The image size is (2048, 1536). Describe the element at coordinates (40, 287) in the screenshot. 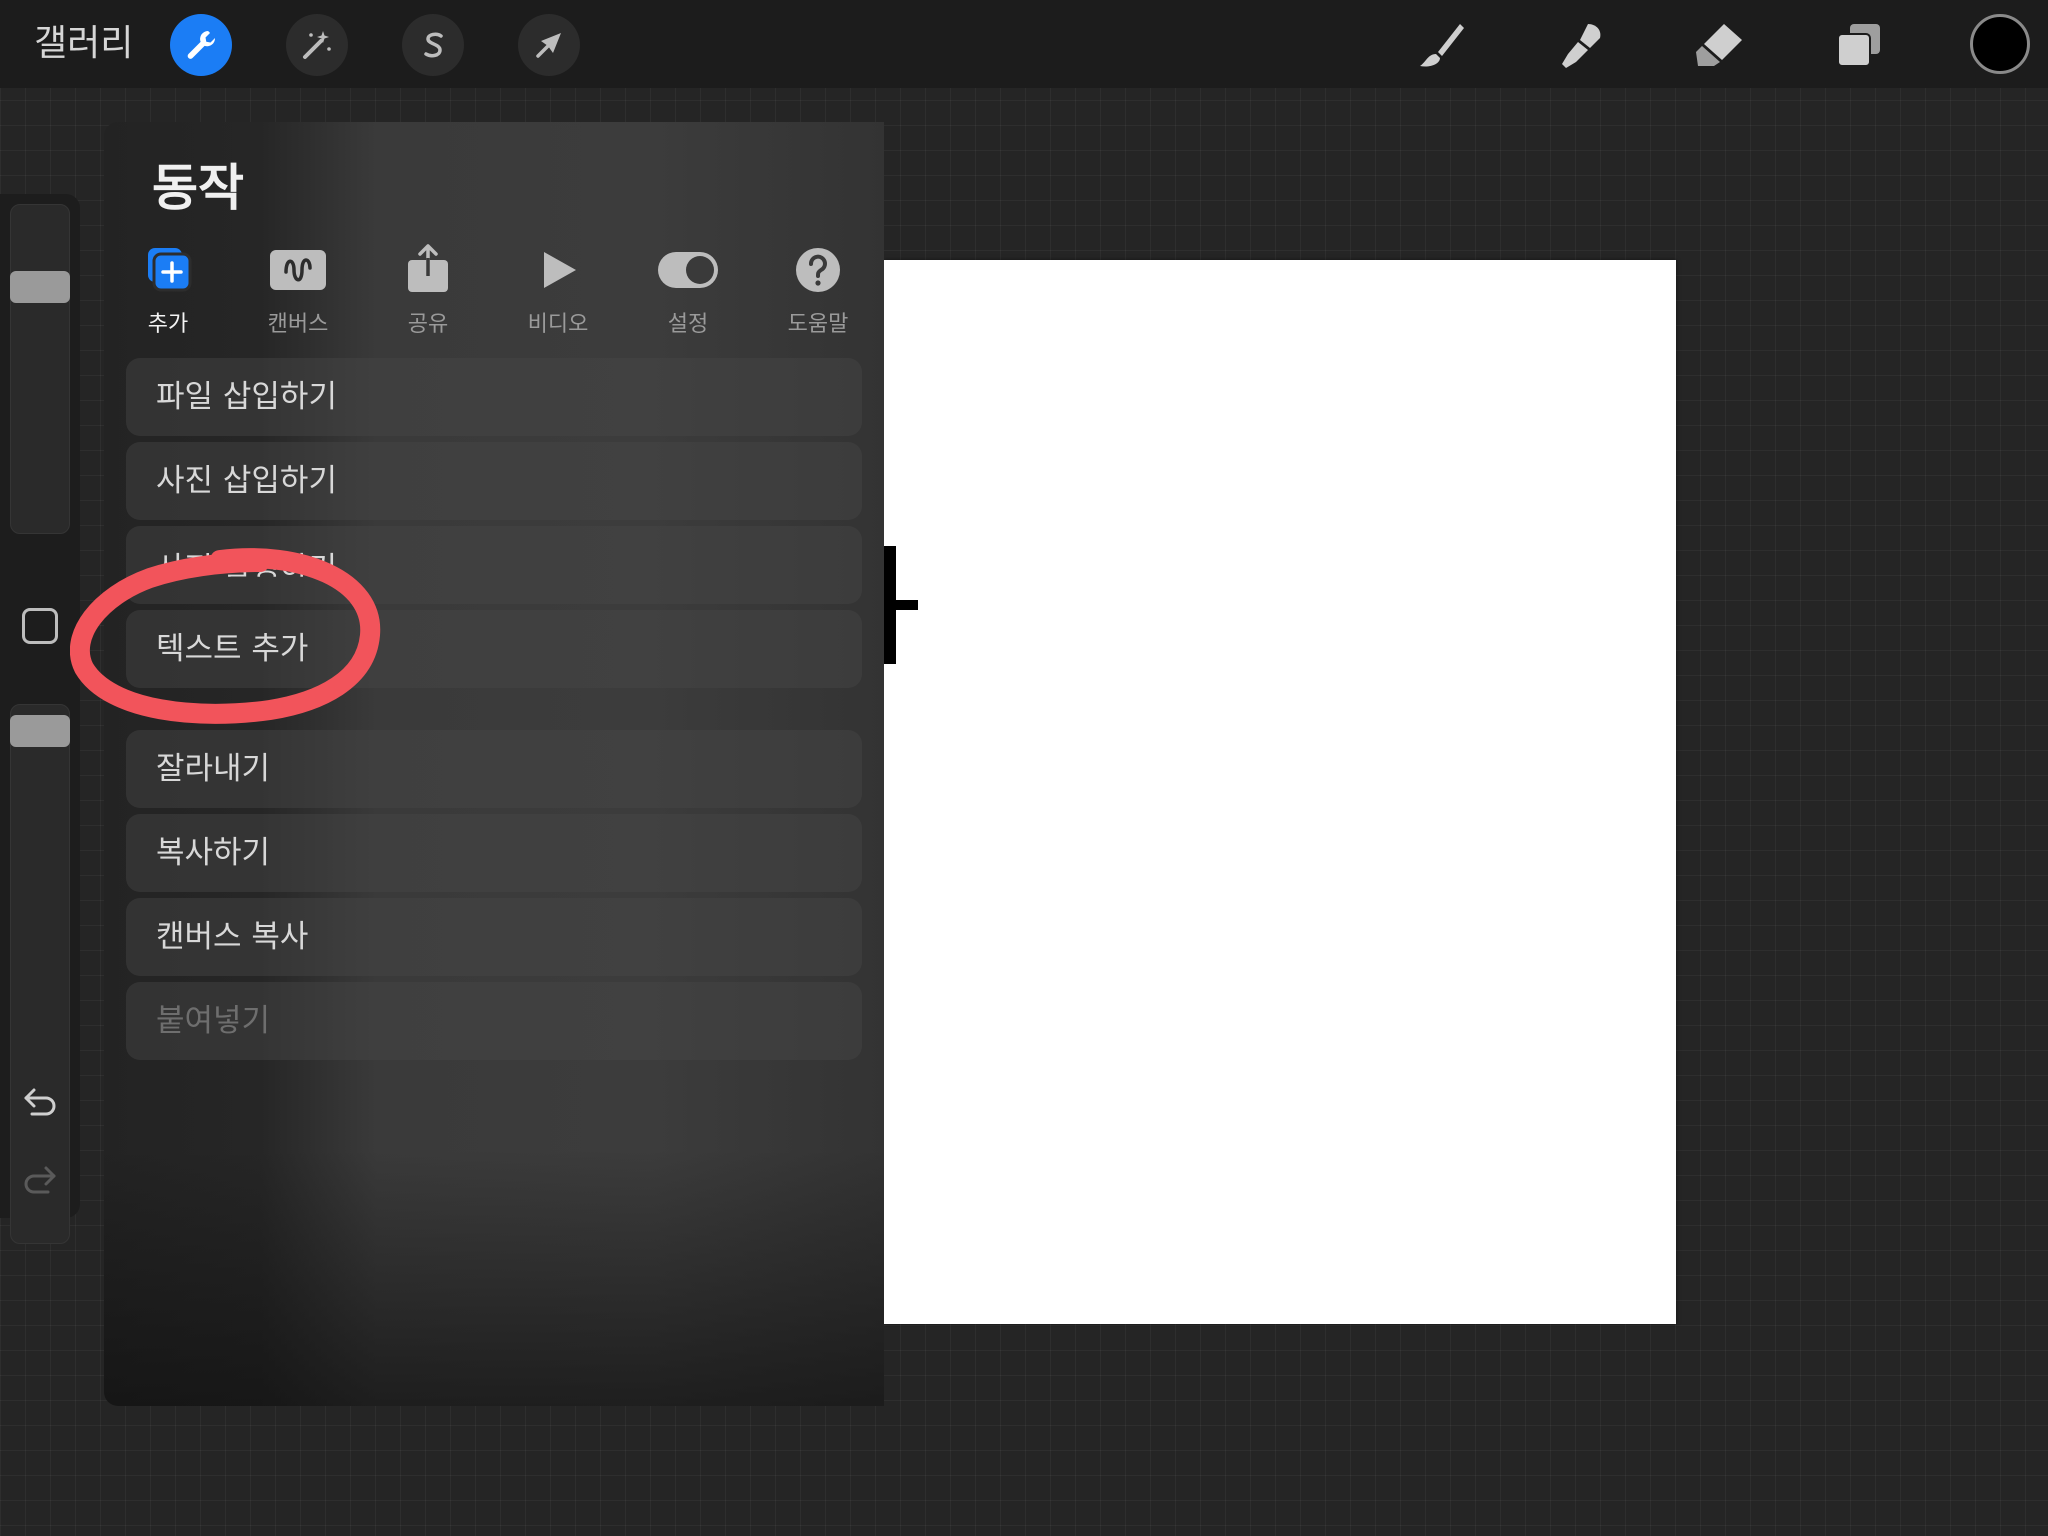

I see `brush-size-thumb` at that location.